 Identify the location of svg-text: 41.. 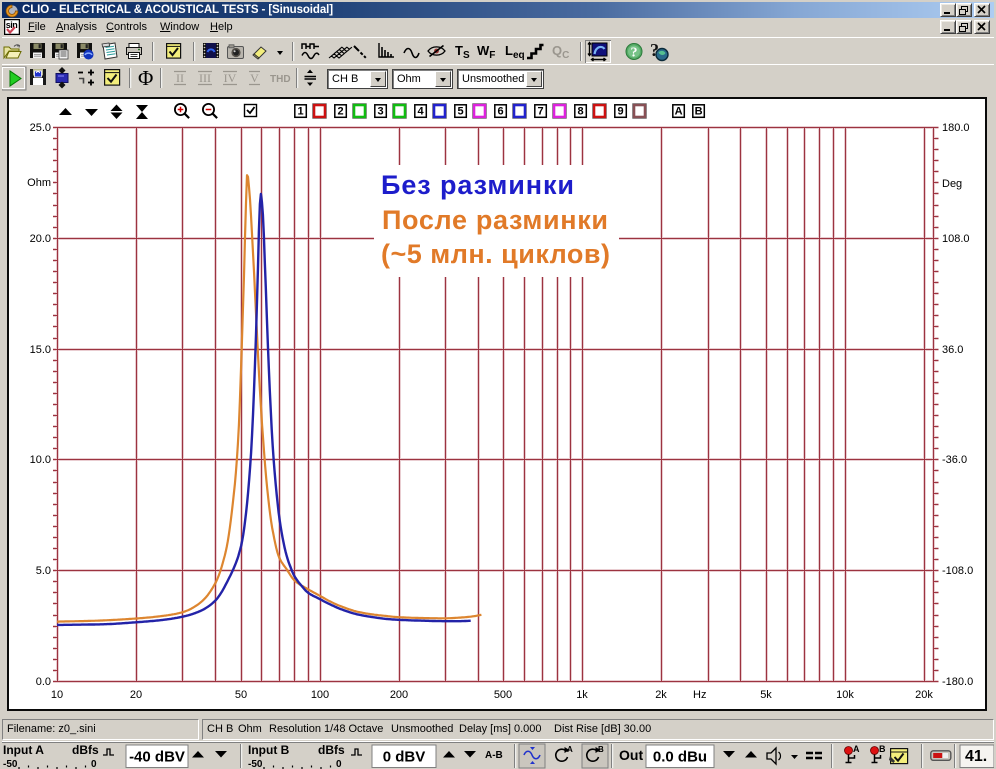
(976, 756).